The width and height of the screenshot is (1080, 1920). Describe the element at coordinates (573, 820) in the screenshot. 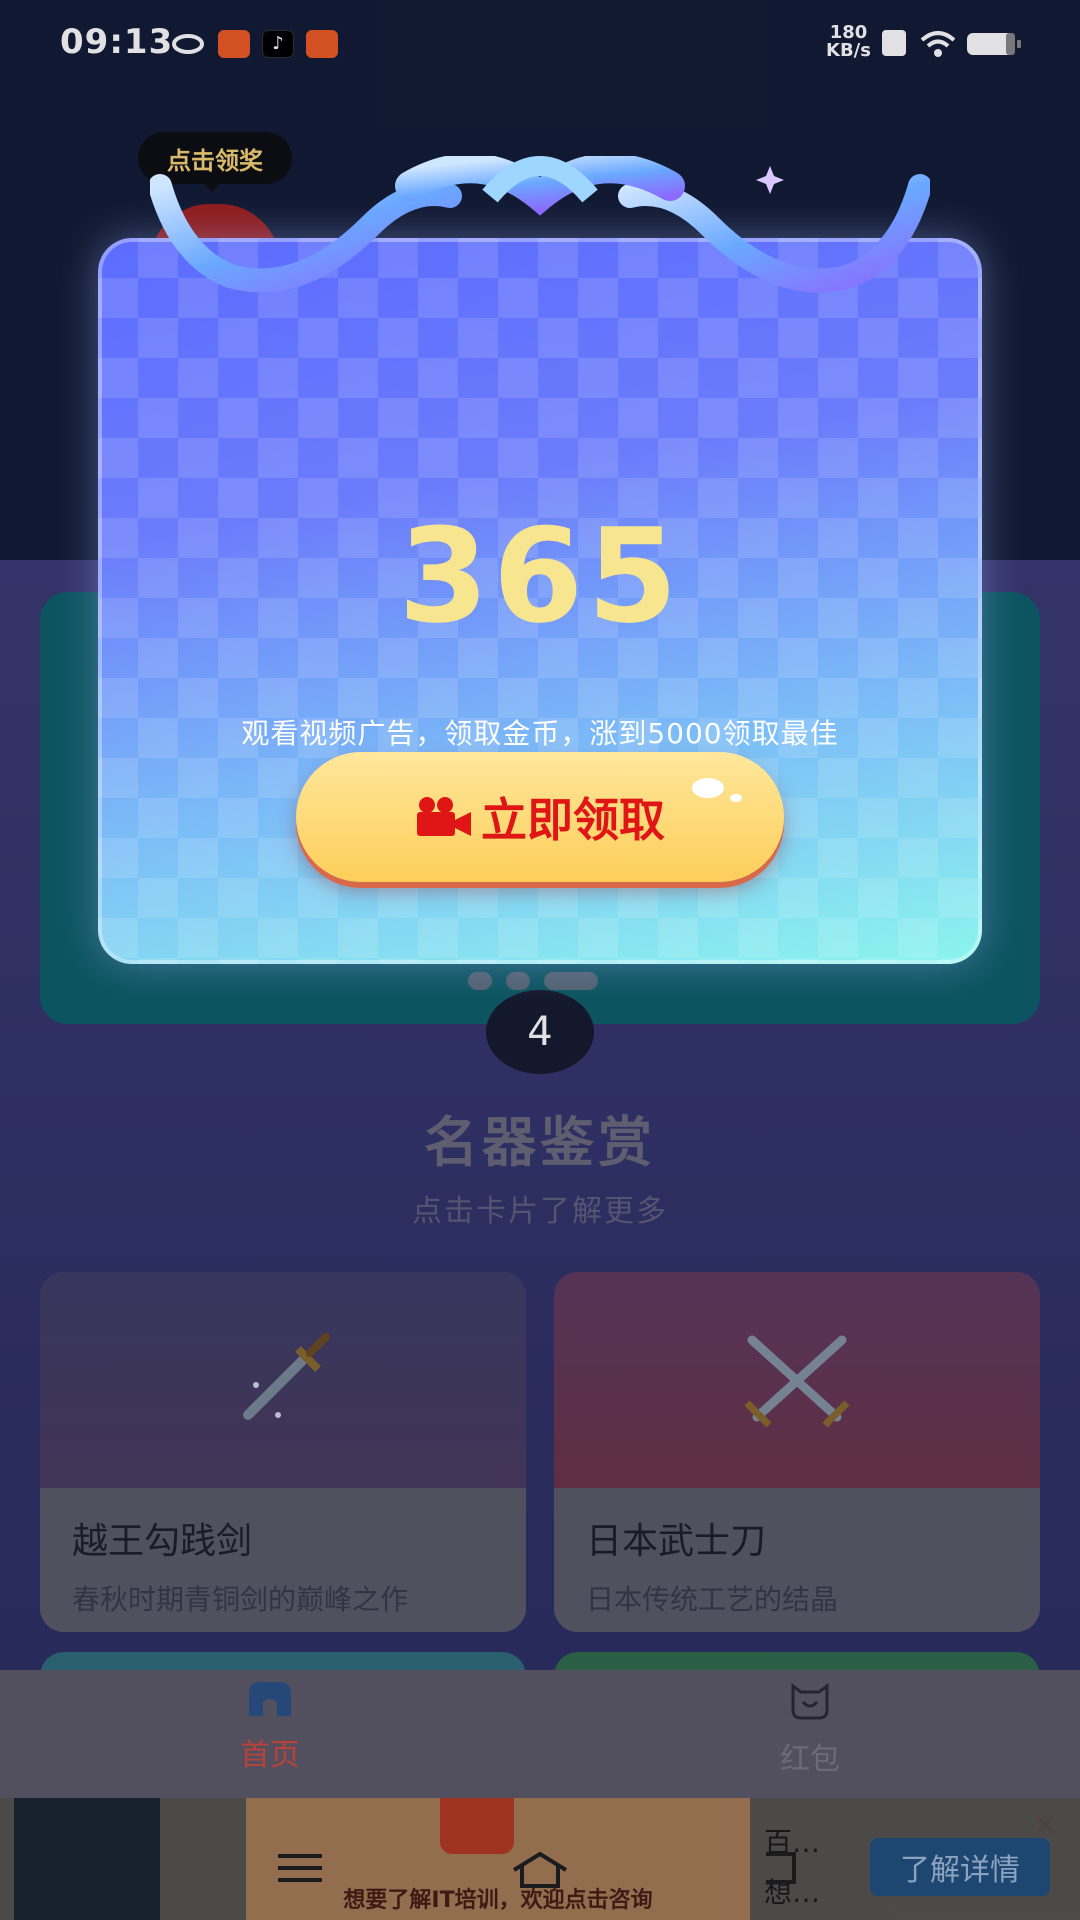

I see `claim-button-label: 立即领取` at that location.